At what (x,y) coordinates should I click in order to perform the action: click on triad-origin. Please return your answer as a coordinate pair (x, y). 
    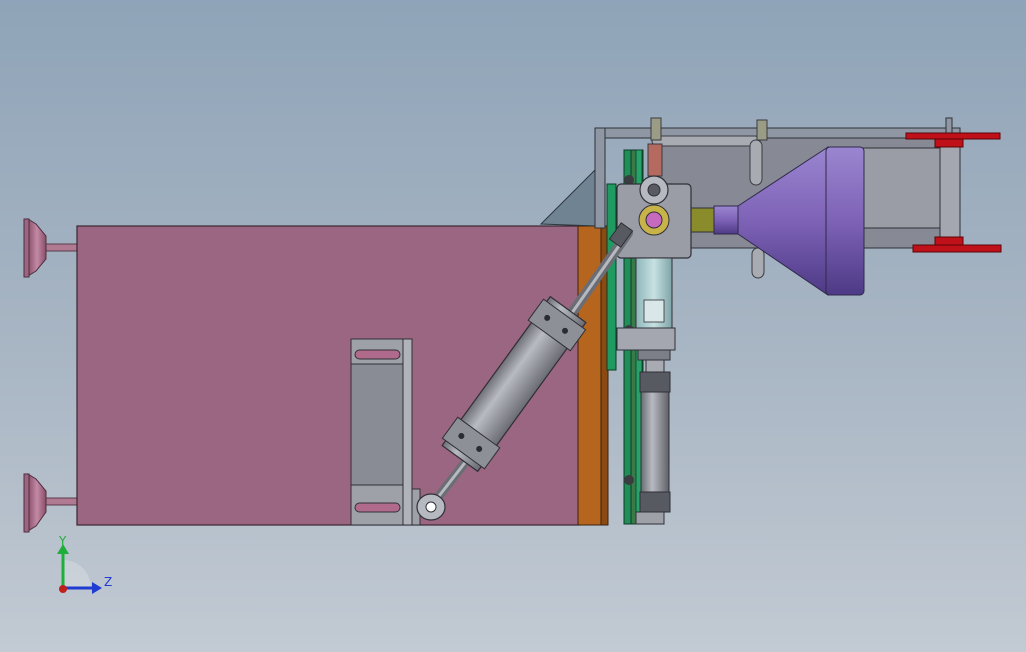
    Looking at the image, I should click on (63, 589).